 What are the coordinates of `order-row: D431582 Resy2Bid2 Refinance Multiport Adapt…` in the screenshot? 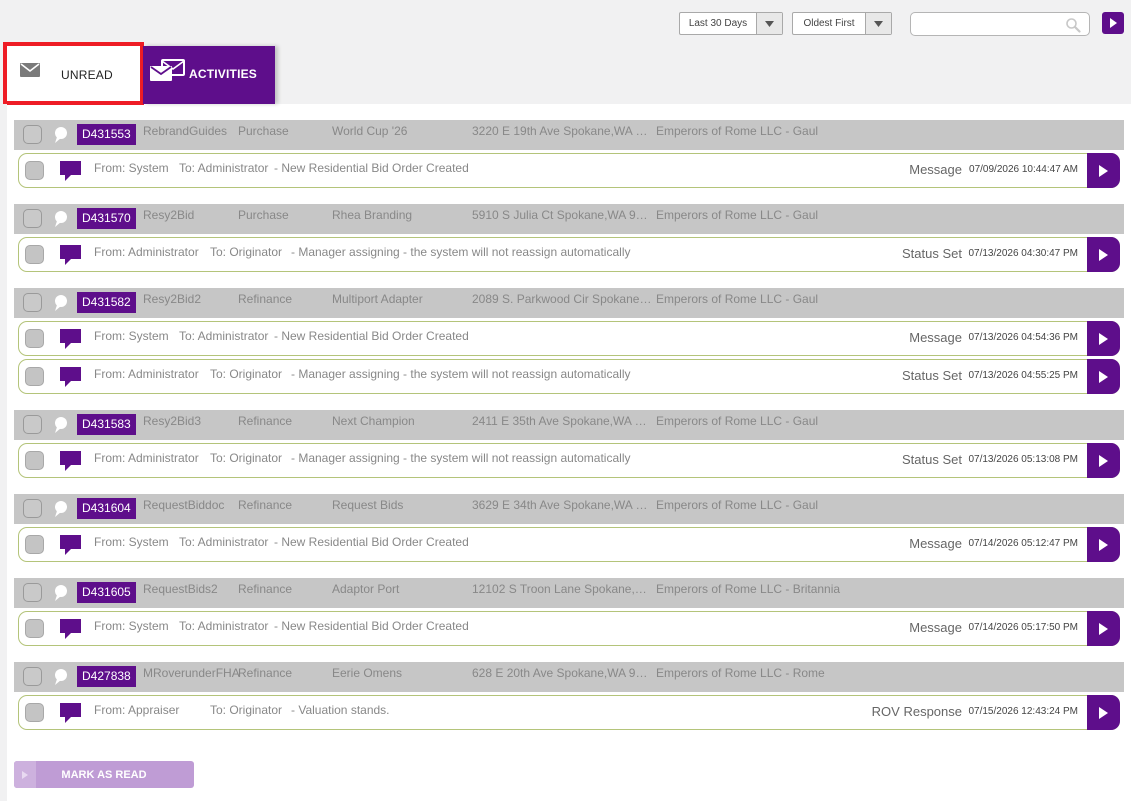 It's located at (569, 303).